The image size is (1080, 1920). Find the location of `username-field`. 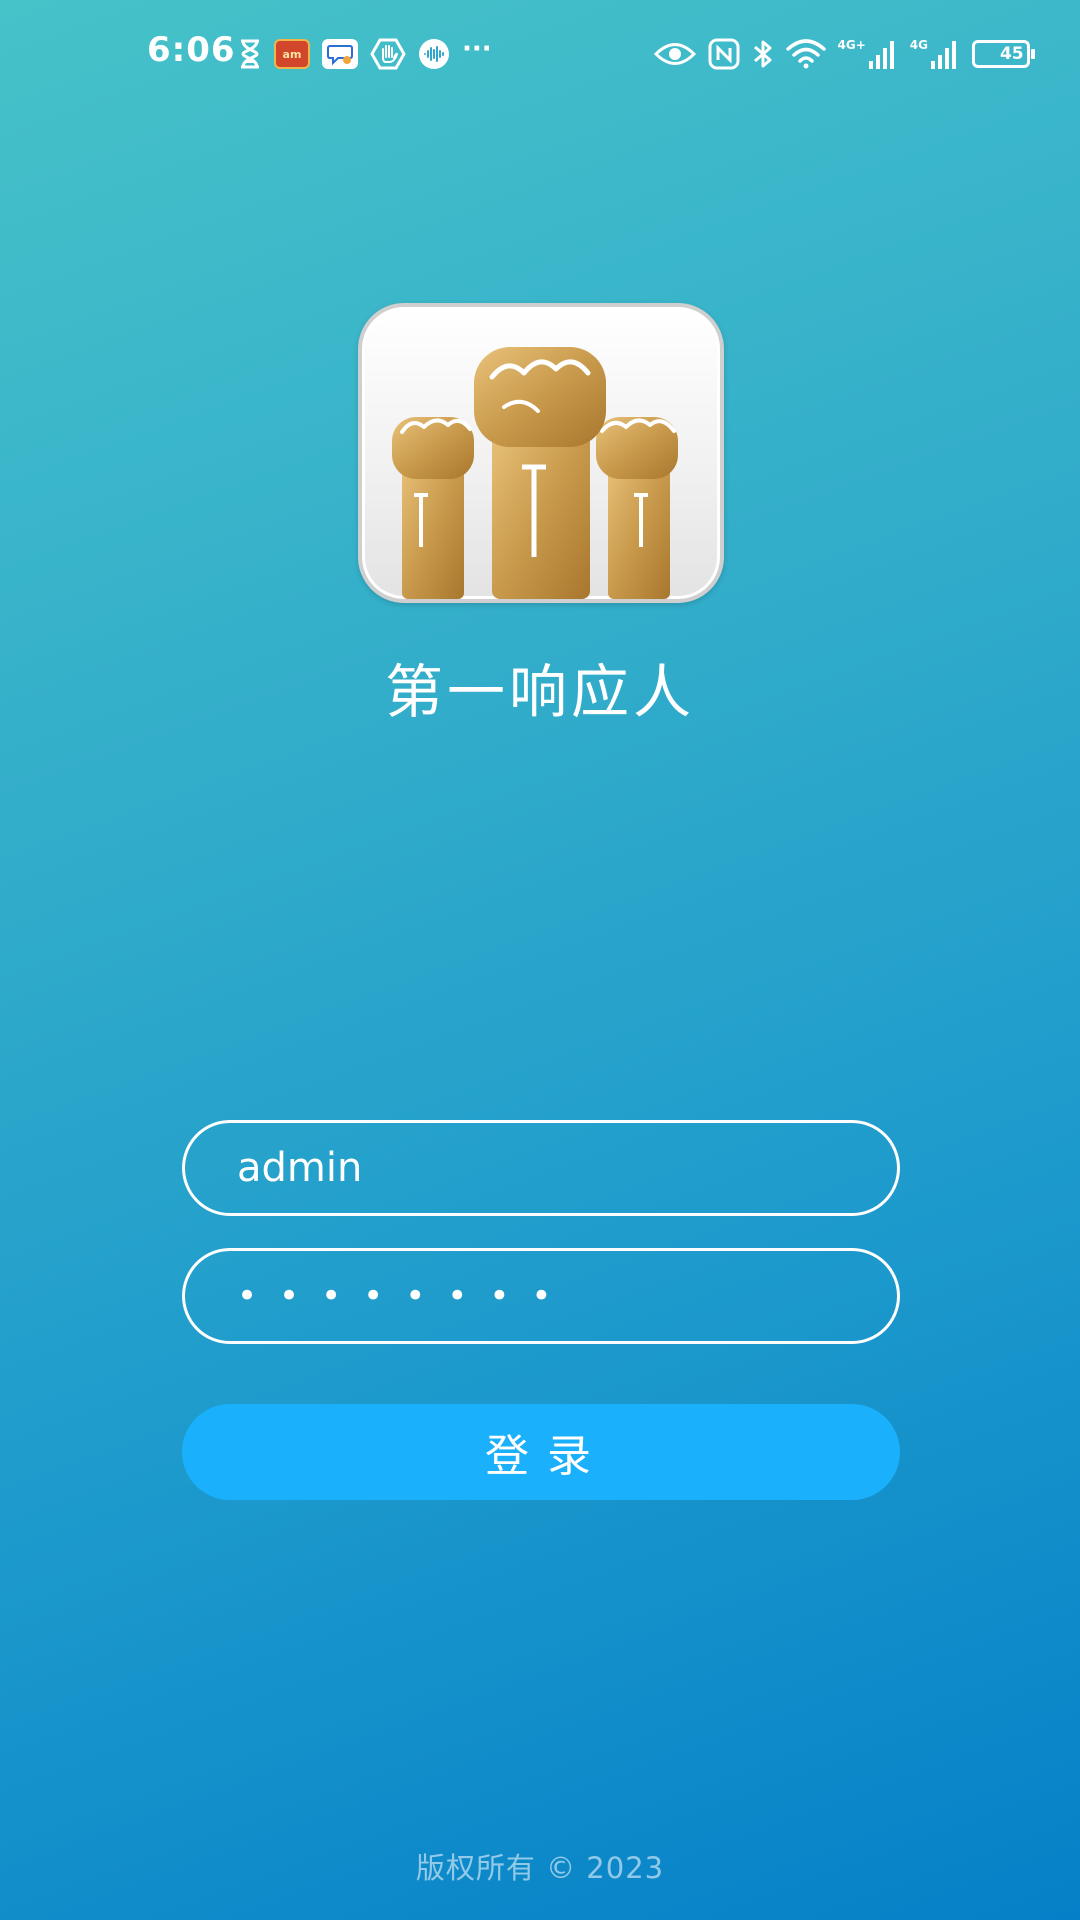

username-field is located at coordinates (541, 1168).